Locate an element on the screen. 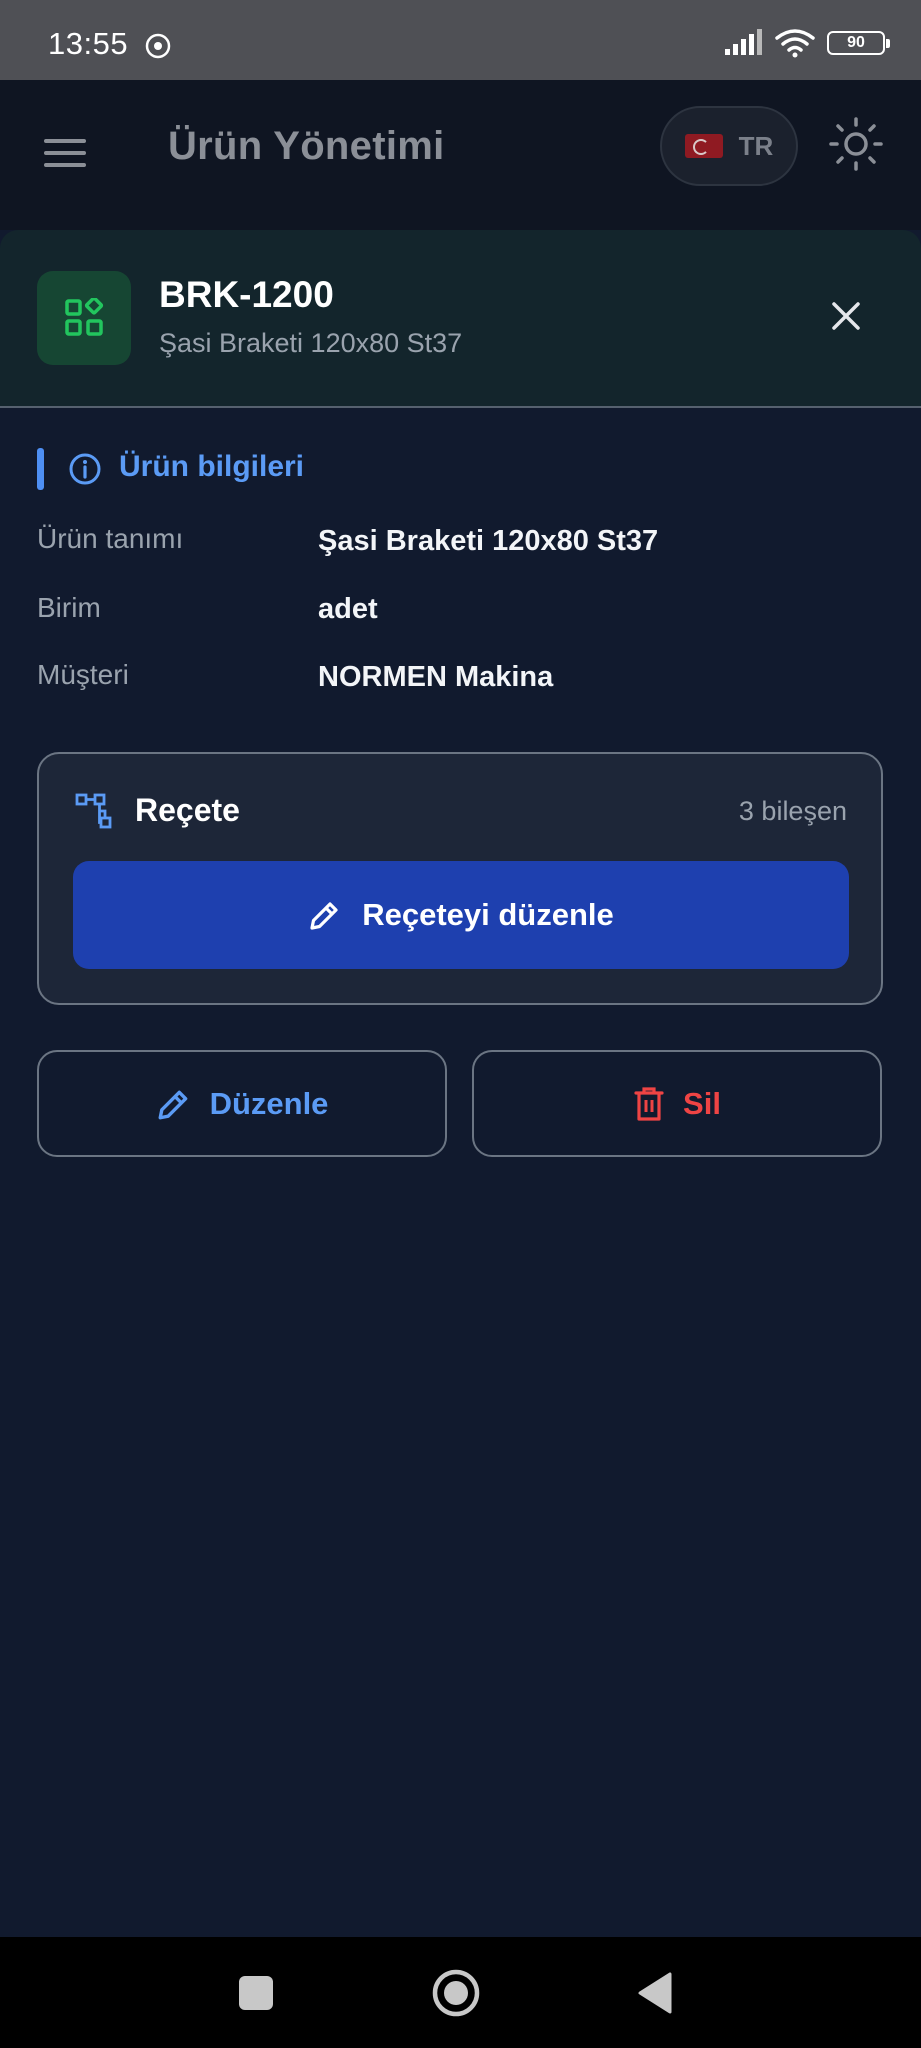  edit-recipe-button: Reçeteyi düzenle is located at coordinates (461, 915).